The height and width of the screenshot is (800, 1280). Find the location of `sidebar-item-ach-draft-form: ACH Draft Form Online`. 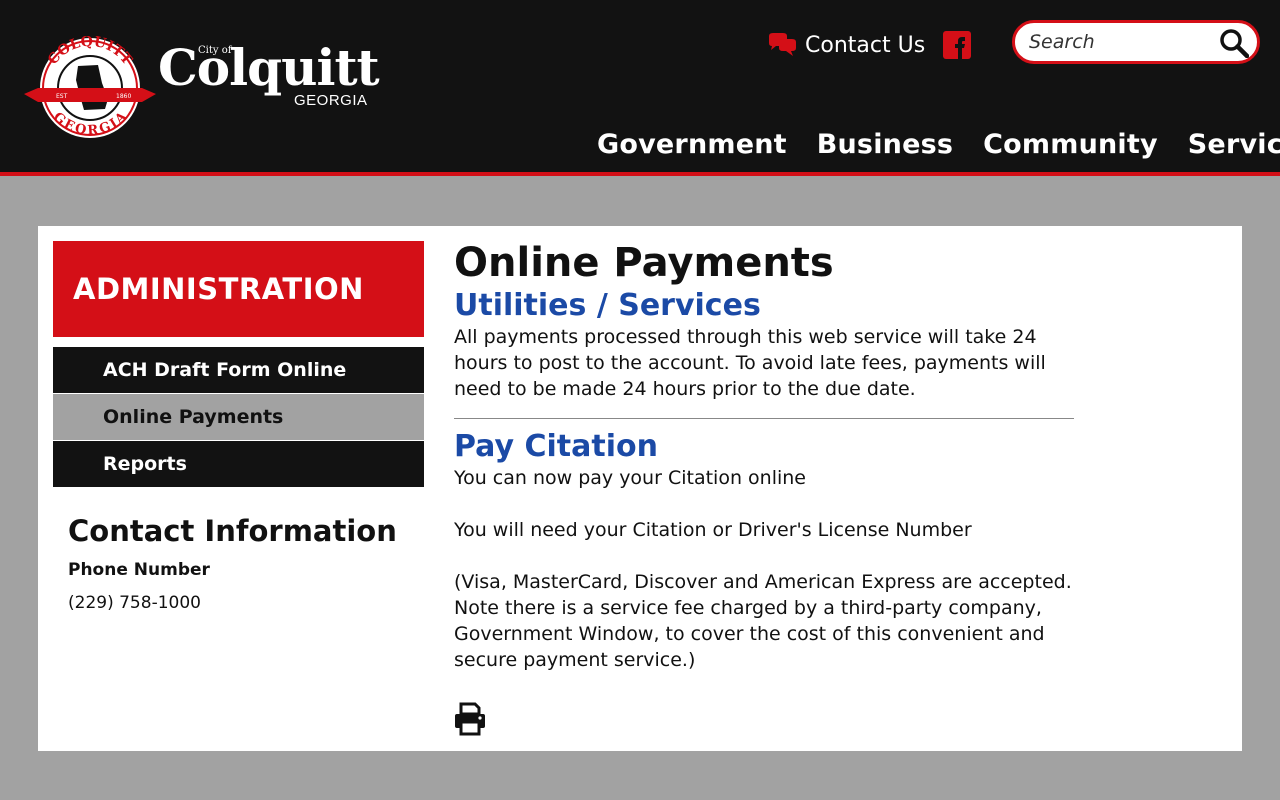

sidebar-item-ach-draft-form: ACH Draft Form Online is located at coordinates (238, 370).